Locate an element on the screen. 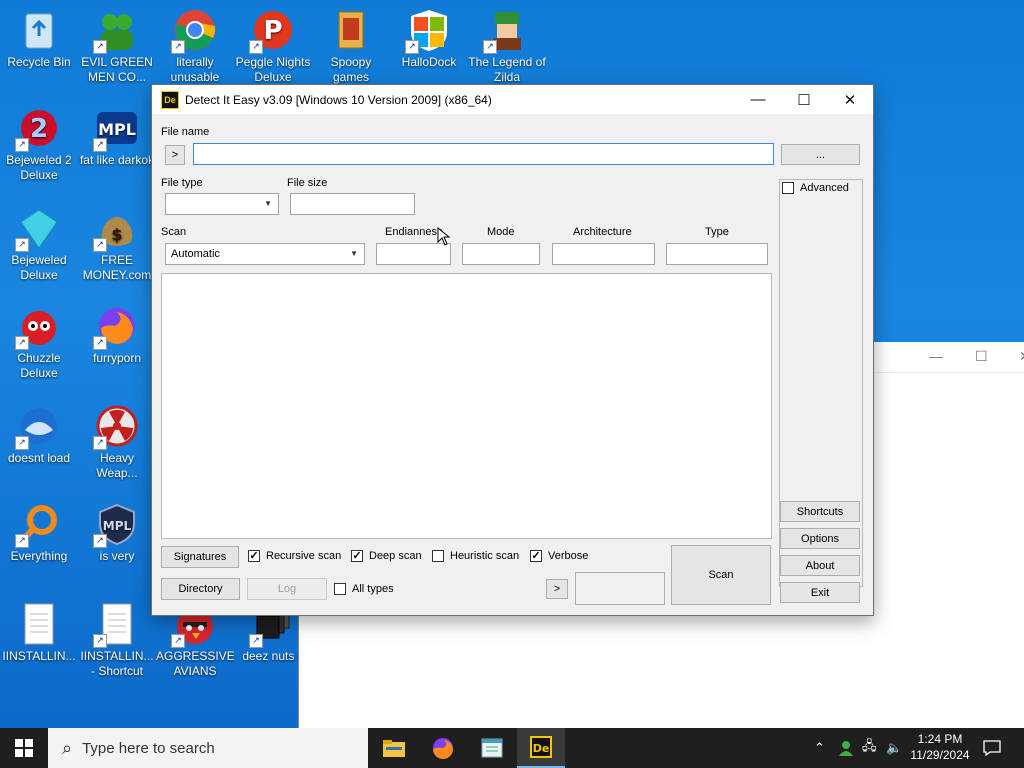  desktop-icon-free-money: $ ↗ FREE MONEY.com is located at coordinates (117, 241).